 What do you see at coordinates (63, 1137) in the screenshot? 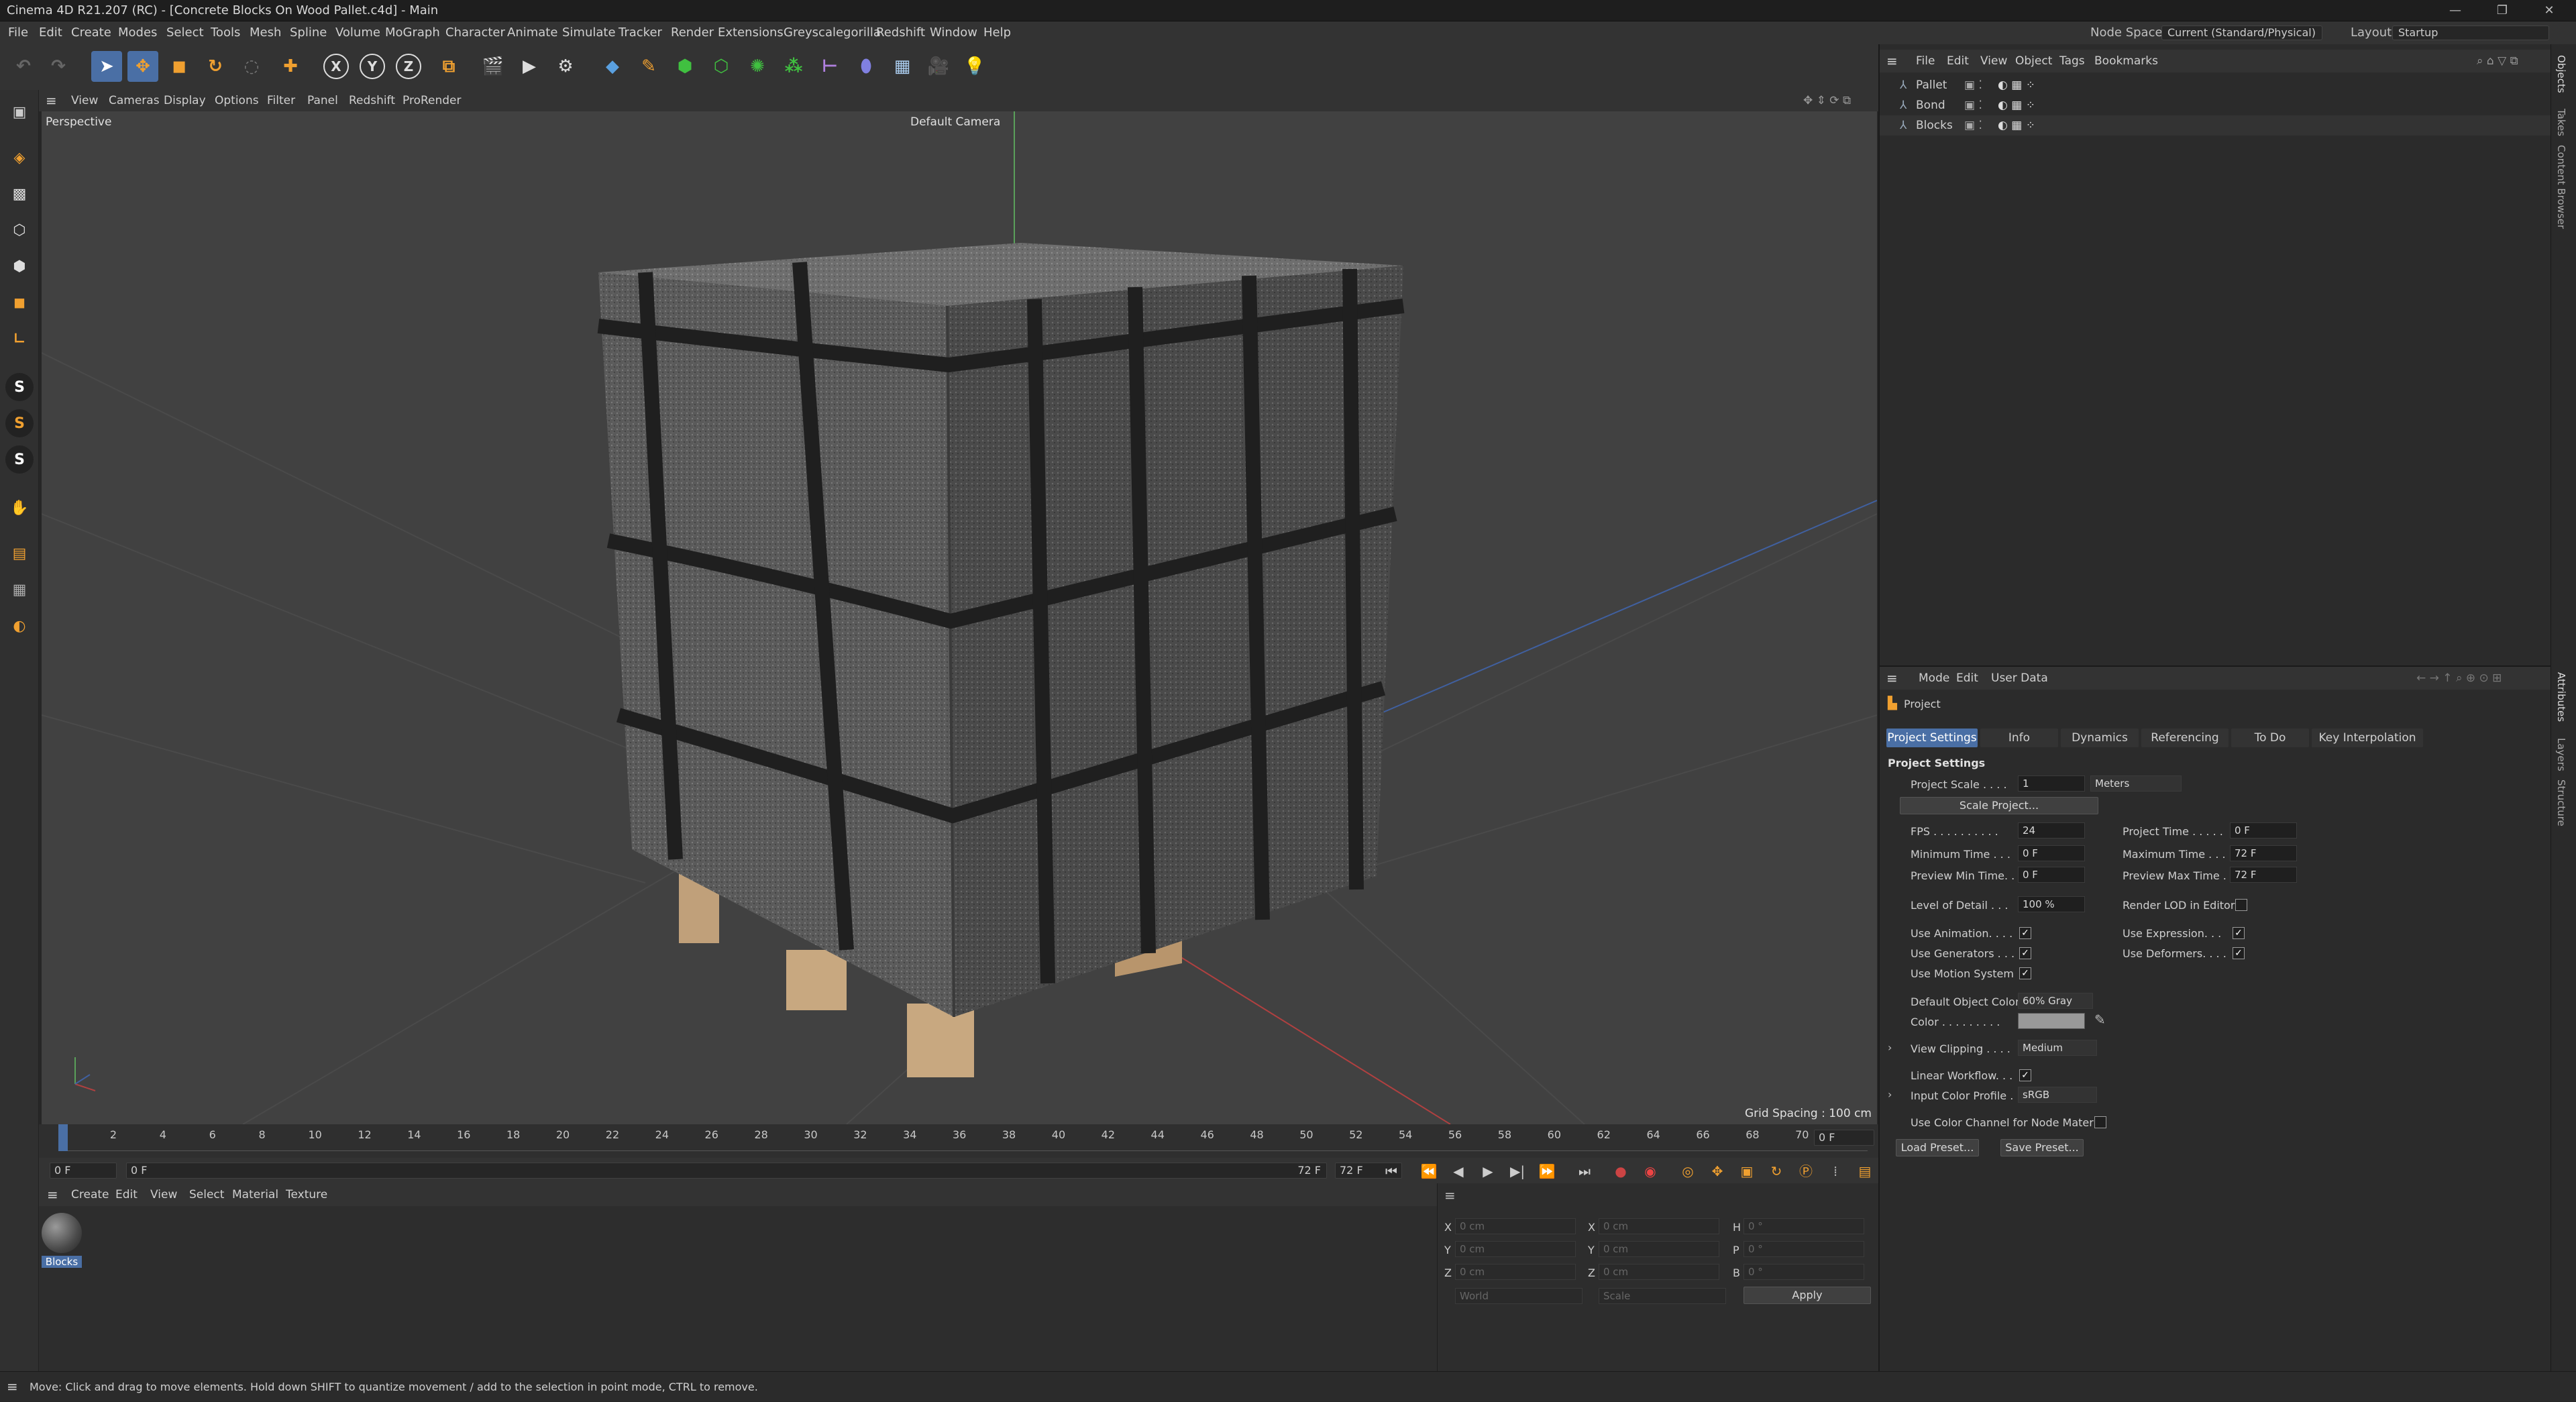
I see `timeline-playhead` at bounding box center [63, 1137].